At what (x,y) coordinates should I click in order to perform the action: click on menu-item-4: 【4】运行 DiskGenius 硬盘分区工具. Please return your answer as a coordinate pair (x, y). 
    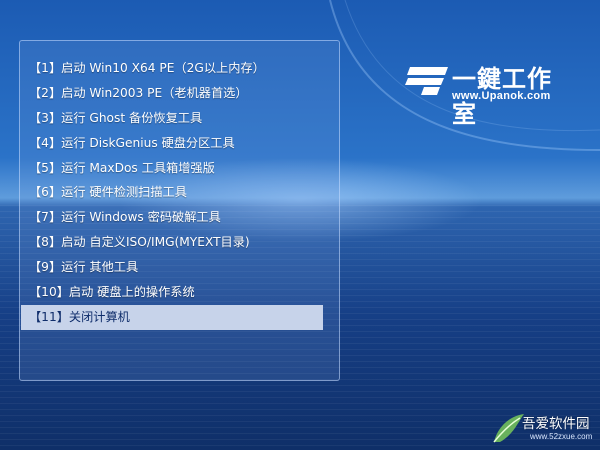
    Looking at the image, I should click on (179, 143).